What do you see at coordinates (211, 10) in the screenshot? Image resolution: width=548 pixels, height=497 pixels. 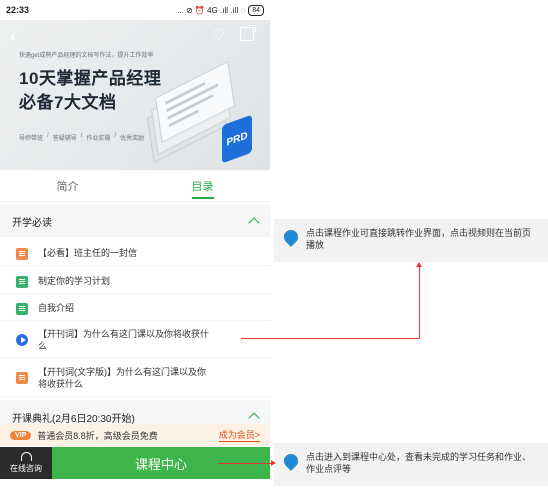 I see `signal-icons: ... ⊘ ⏰ 4G .ıll .ıll ◌` at bounding box center [211, 10].